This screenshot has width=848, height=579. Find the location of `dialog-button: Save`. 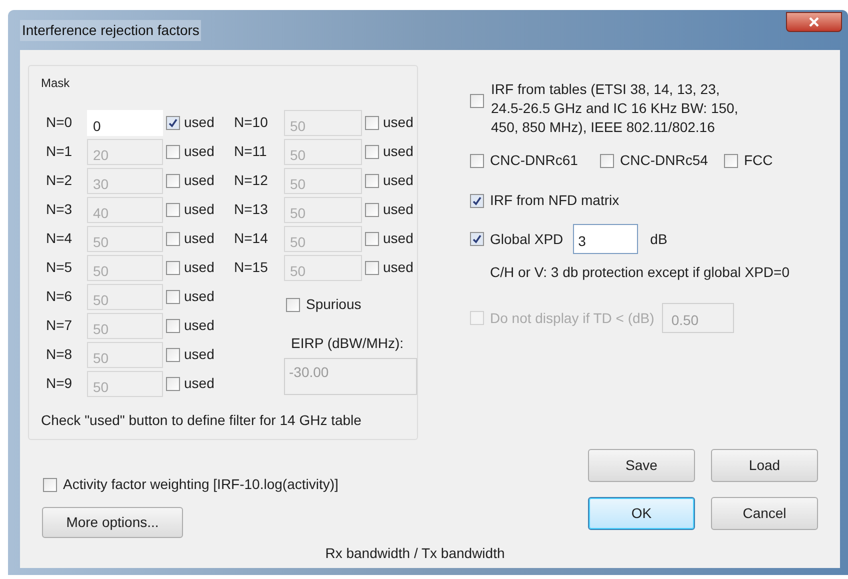

dialog-button: Save is located at coordinates (641, 465).